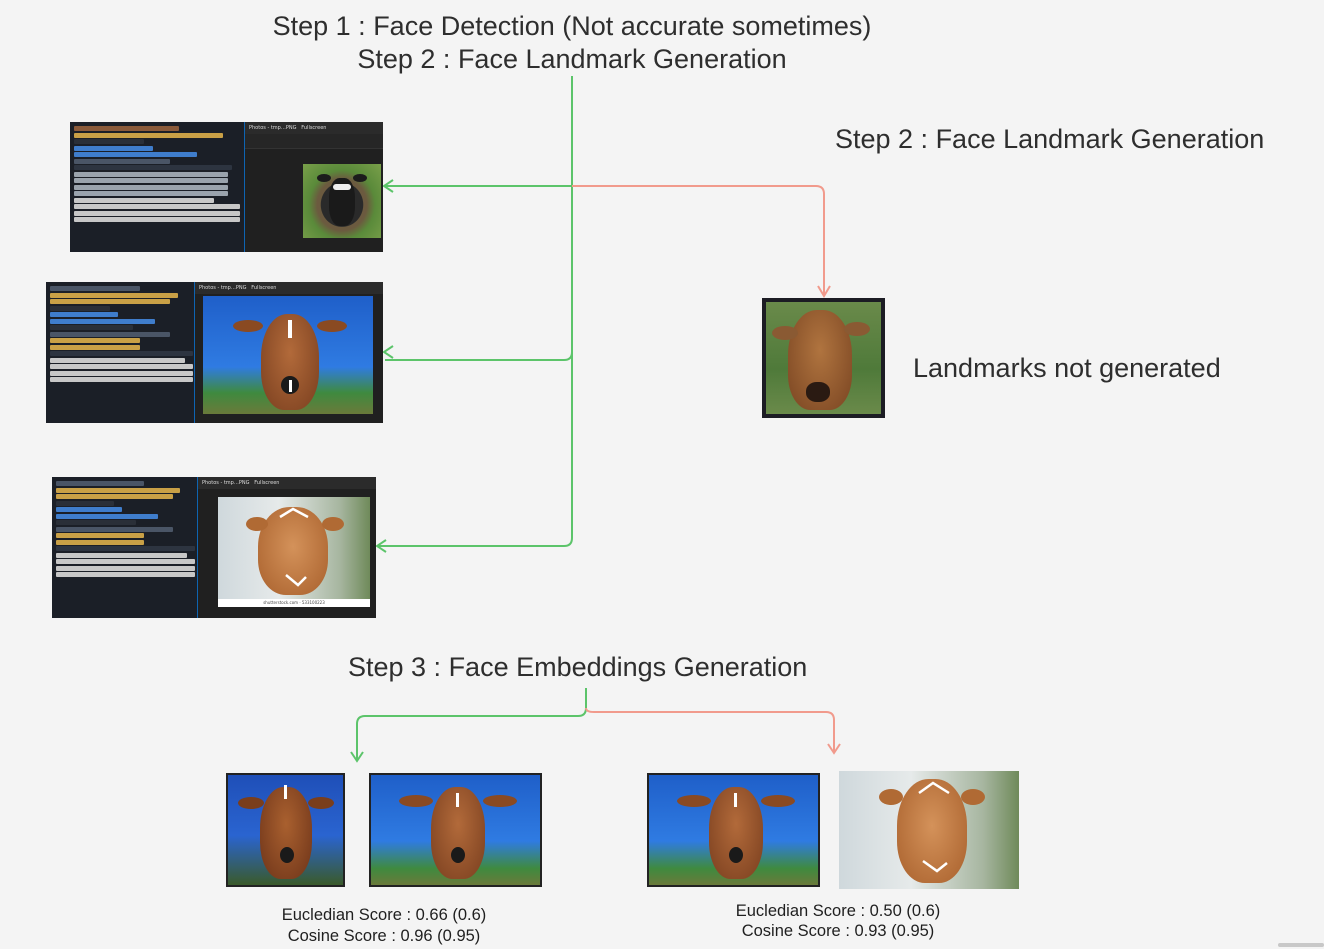  I want to click on comparison-image-1b, so click(455, 830).